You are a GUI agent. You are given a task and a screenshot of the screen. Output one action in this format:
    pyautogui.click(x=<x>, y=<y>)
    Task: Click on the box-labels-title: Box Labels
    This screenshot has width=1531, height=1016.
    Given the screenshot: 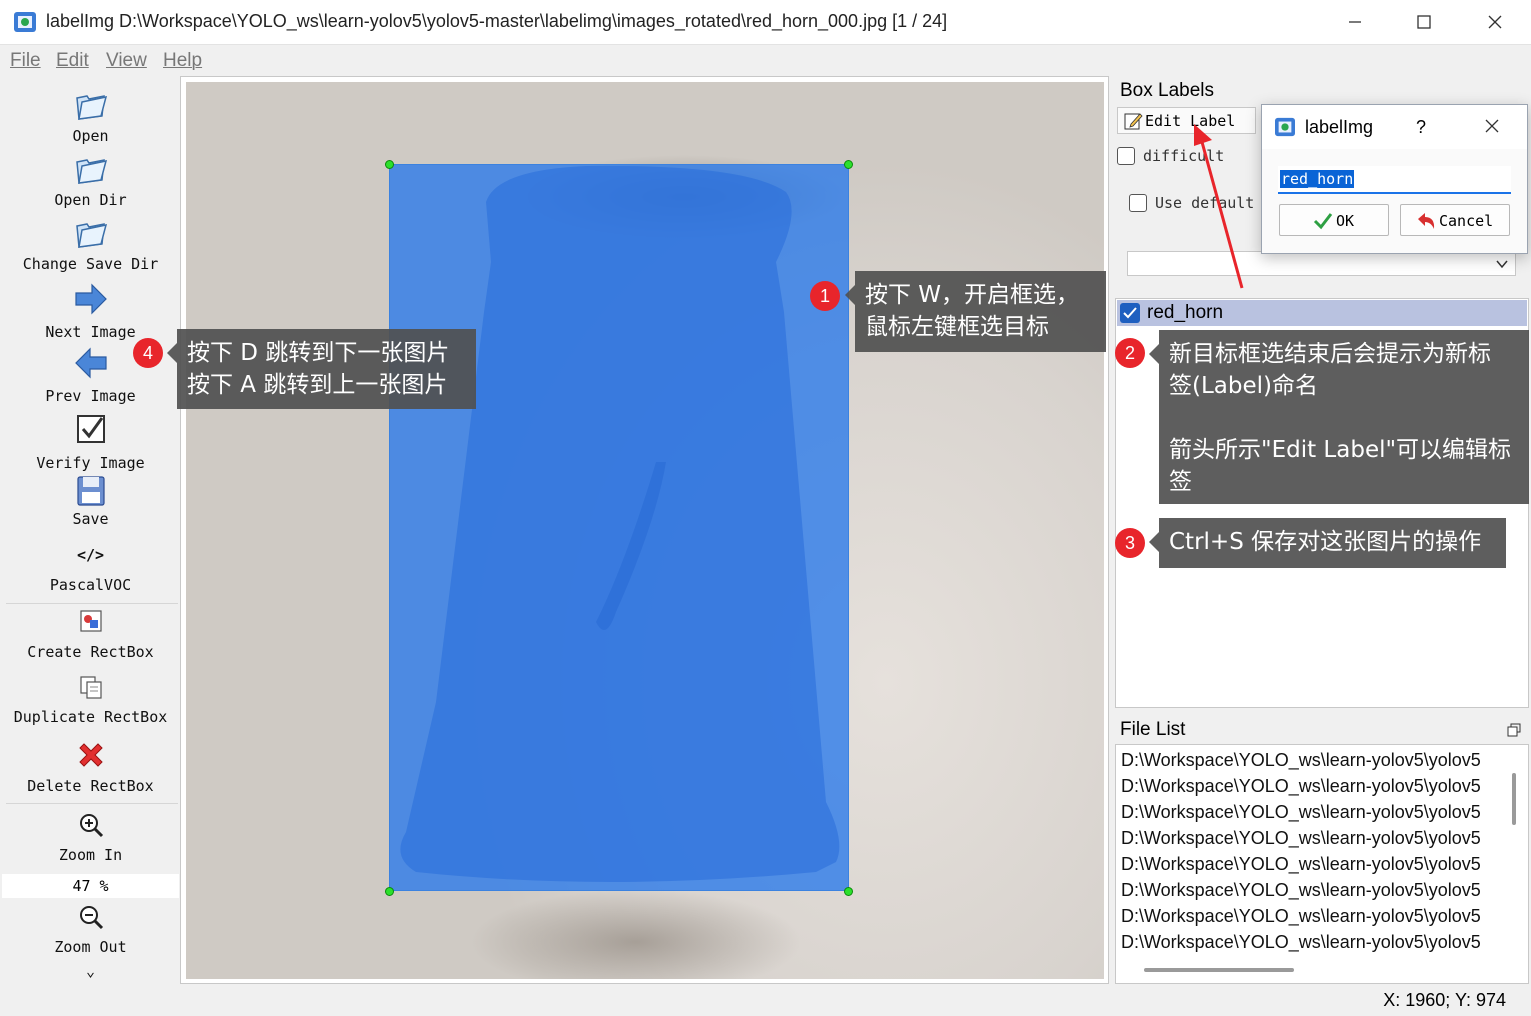 What is the action you would take?
    pyautogui.click(x=1167, y=90)
    